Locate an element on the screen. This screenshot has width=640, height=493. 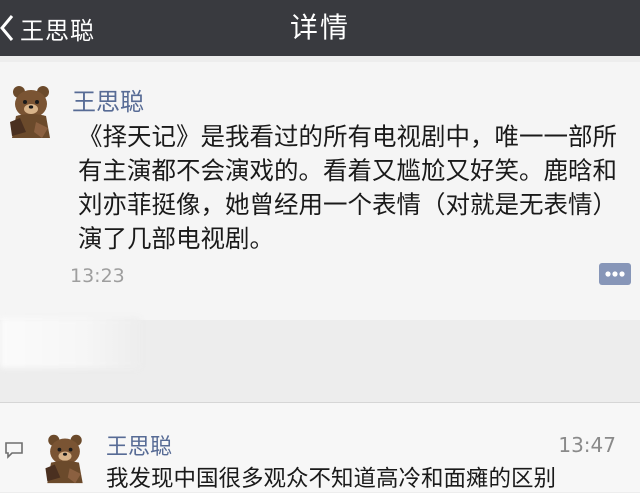
commenter-avatar is located at coordinates (65, 458).